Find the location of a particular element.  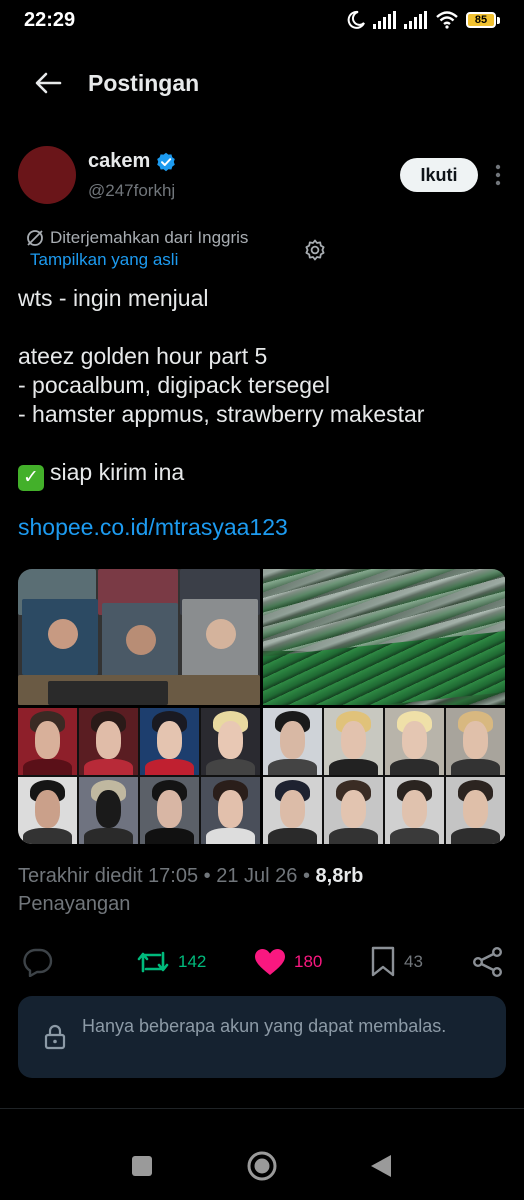

author-row: cakem @247forkhj Ikuti is located at coordinates (263, 177).